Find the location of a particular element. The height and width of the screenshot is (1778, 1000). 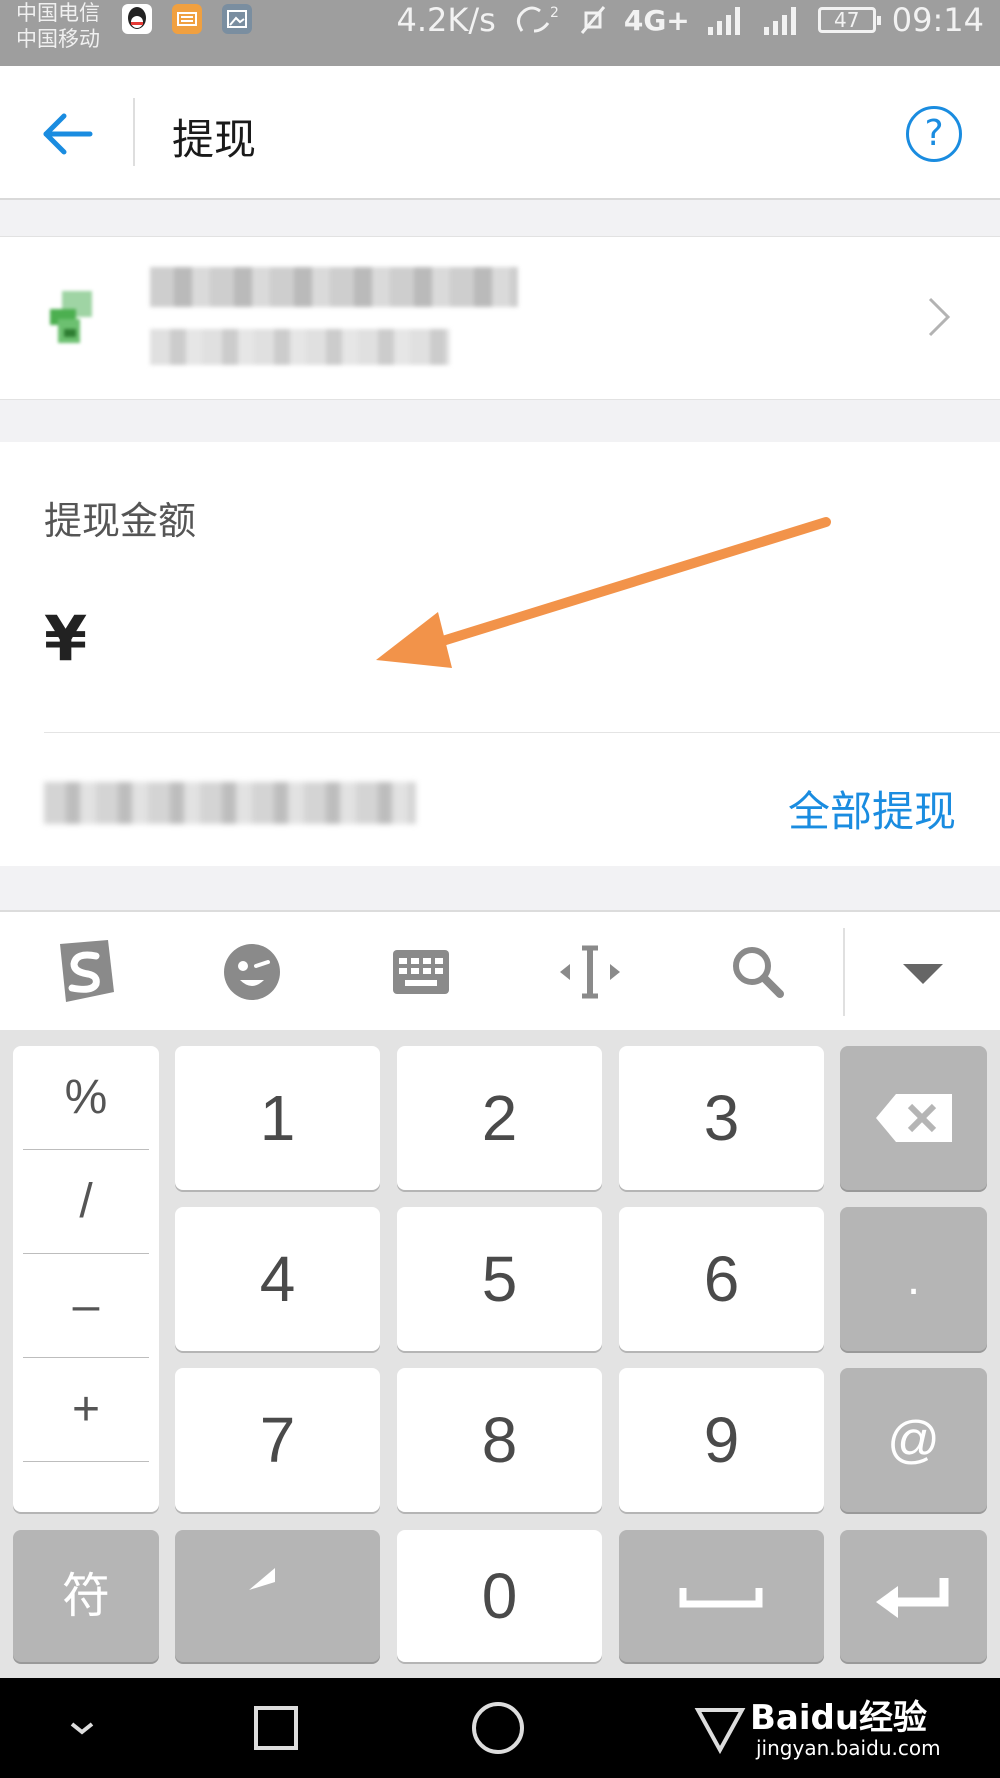

home-button is located at coordinates (498, 1728).